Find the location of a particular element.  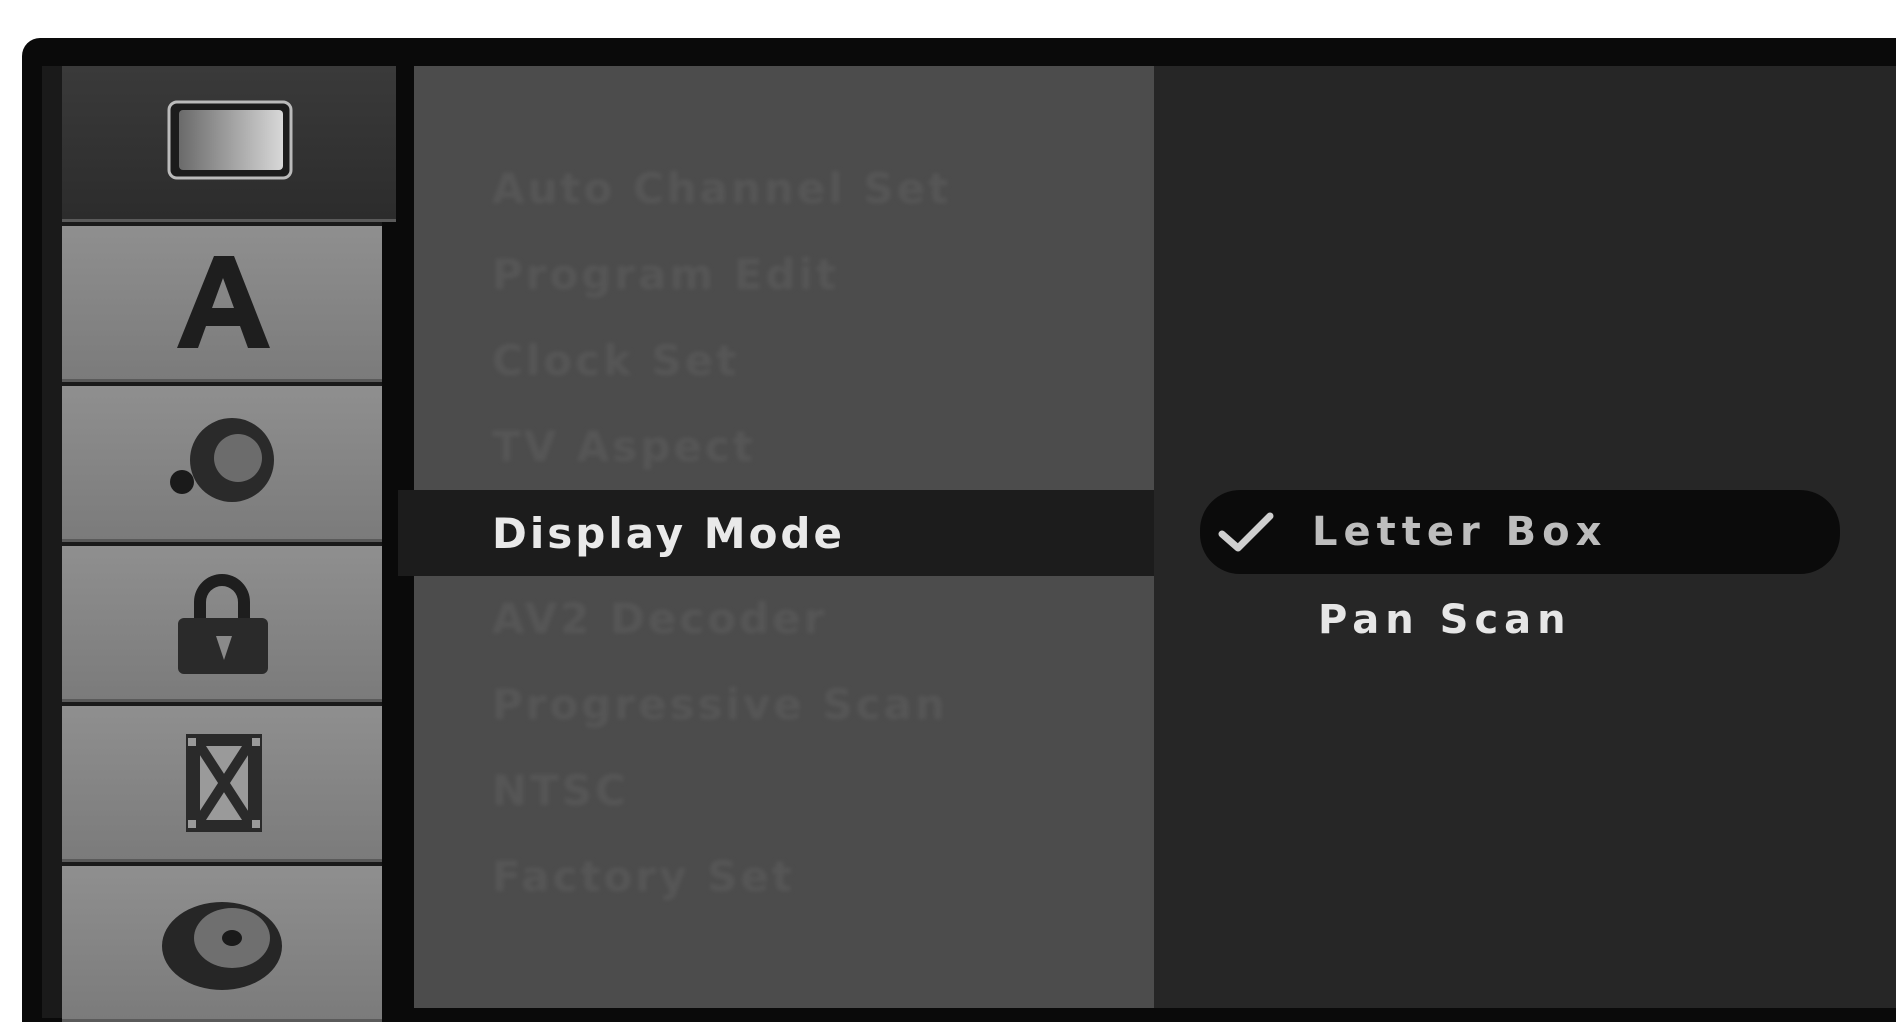

audio-icon is located at coordinates (222, 459).